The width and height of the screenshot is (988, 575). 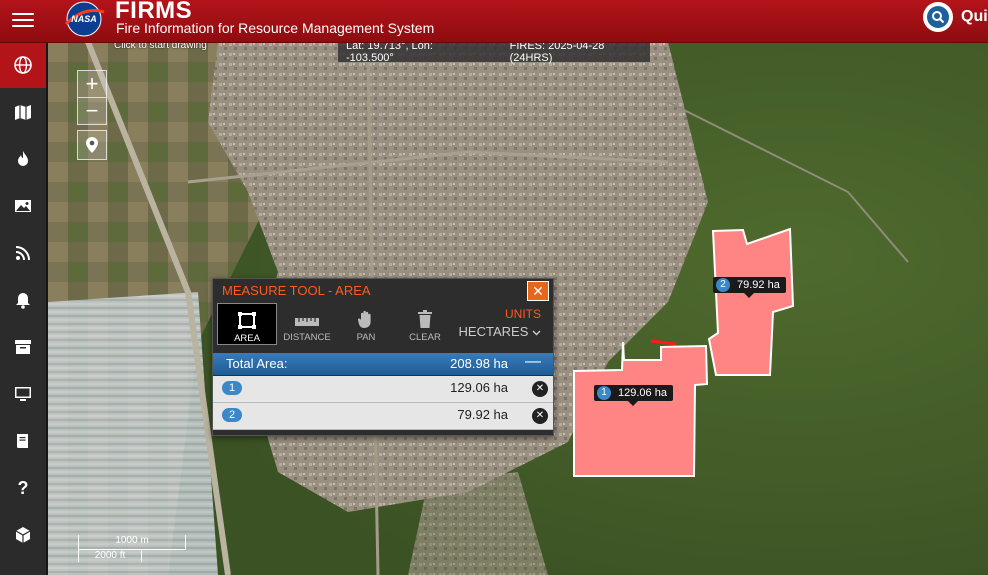 I want to click on sidebar-item-box, so click(x=23, y=535).